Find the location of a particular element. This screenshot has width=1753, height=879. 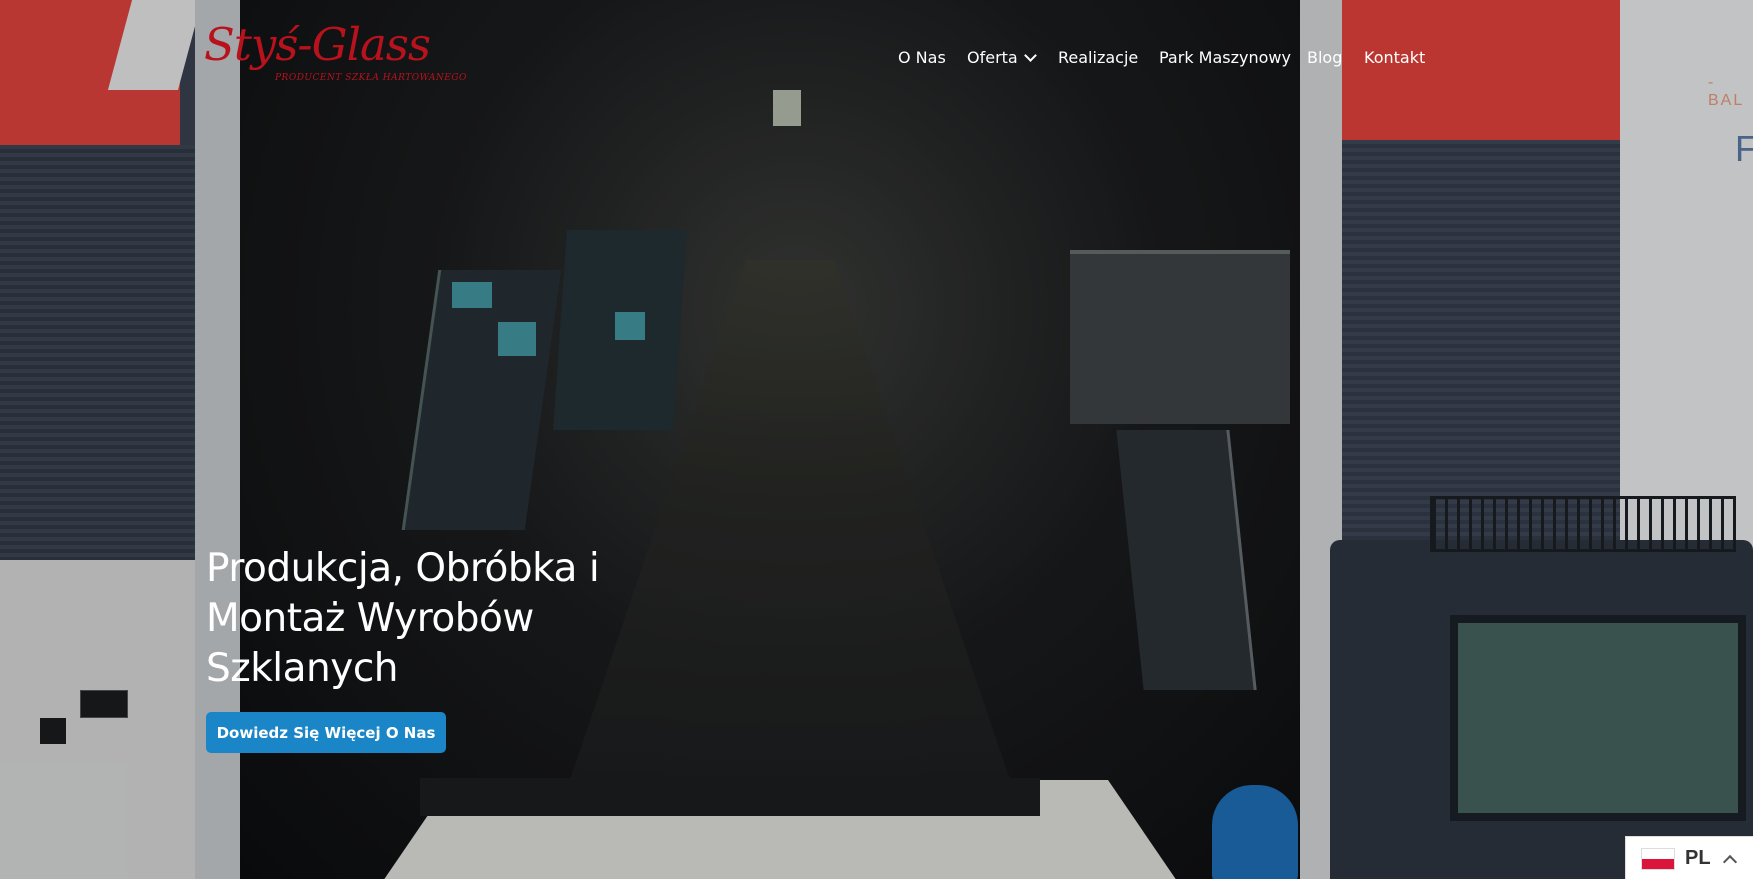

language-switcher: PL is located at coordinates (1689, 857).